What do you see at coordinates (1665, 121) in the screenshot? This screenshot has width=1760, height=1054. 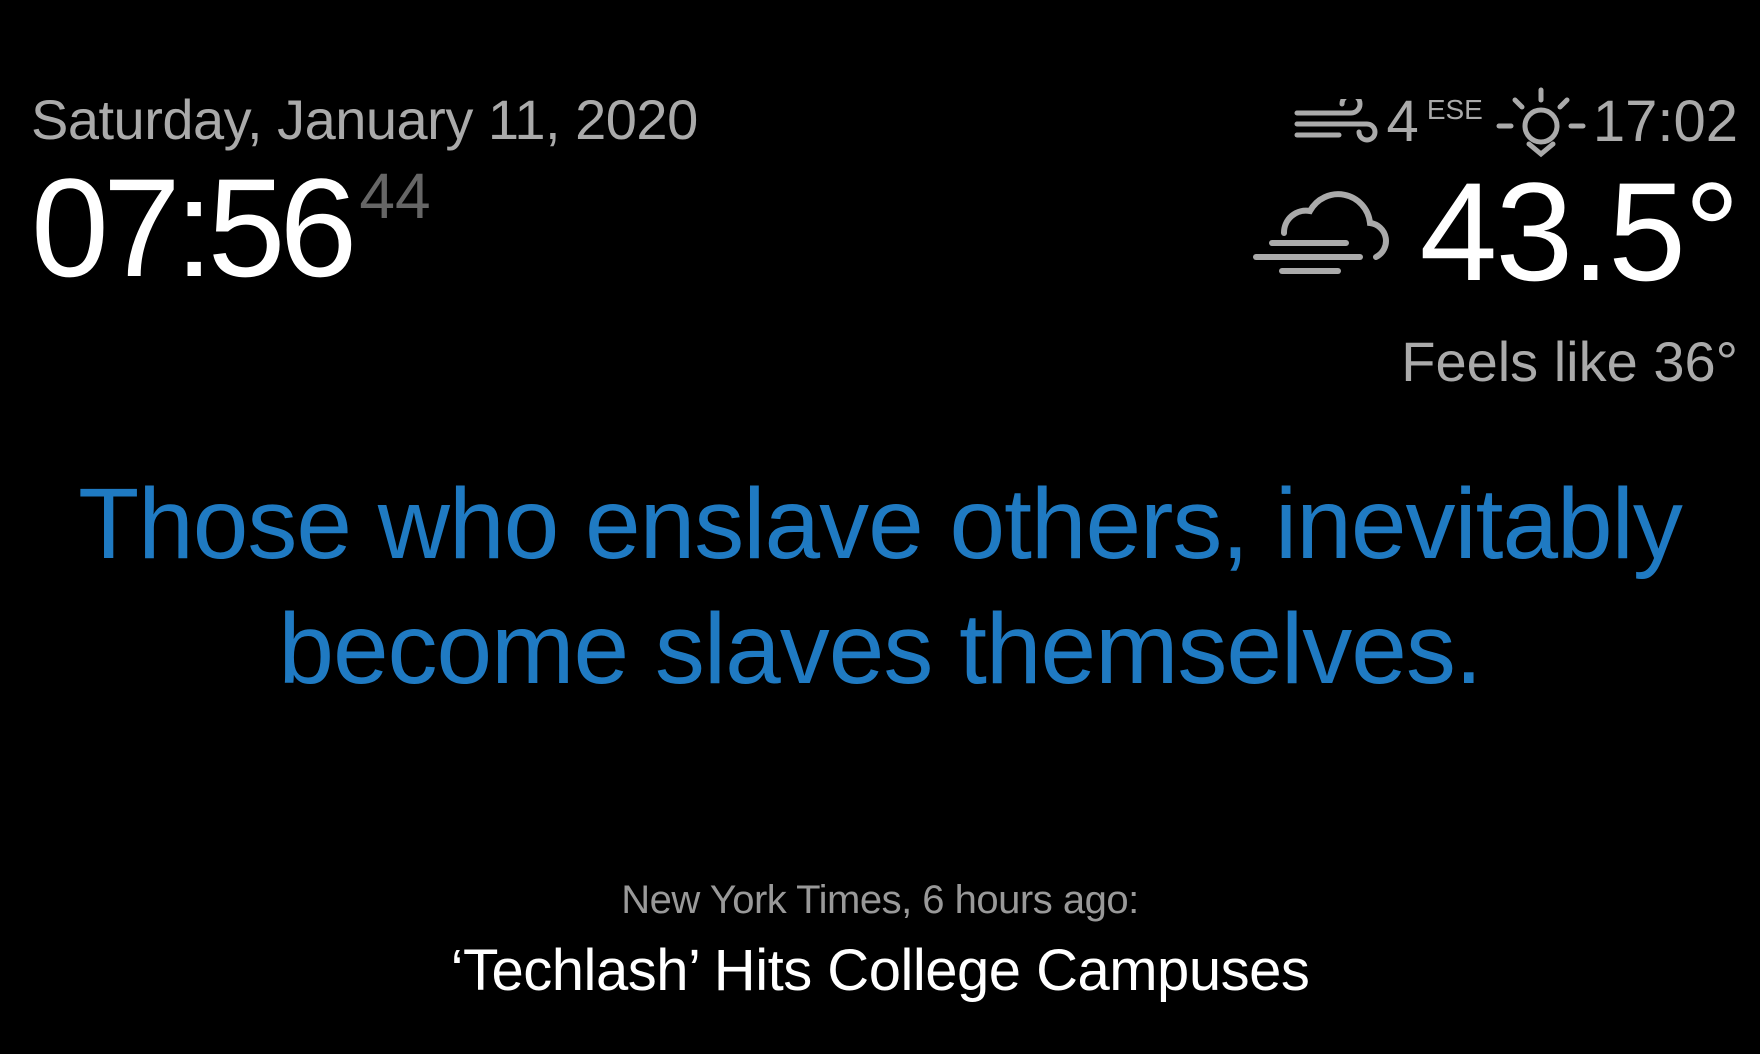 I see `sunset-time: 17:02` at bounding box center [1665, 121].